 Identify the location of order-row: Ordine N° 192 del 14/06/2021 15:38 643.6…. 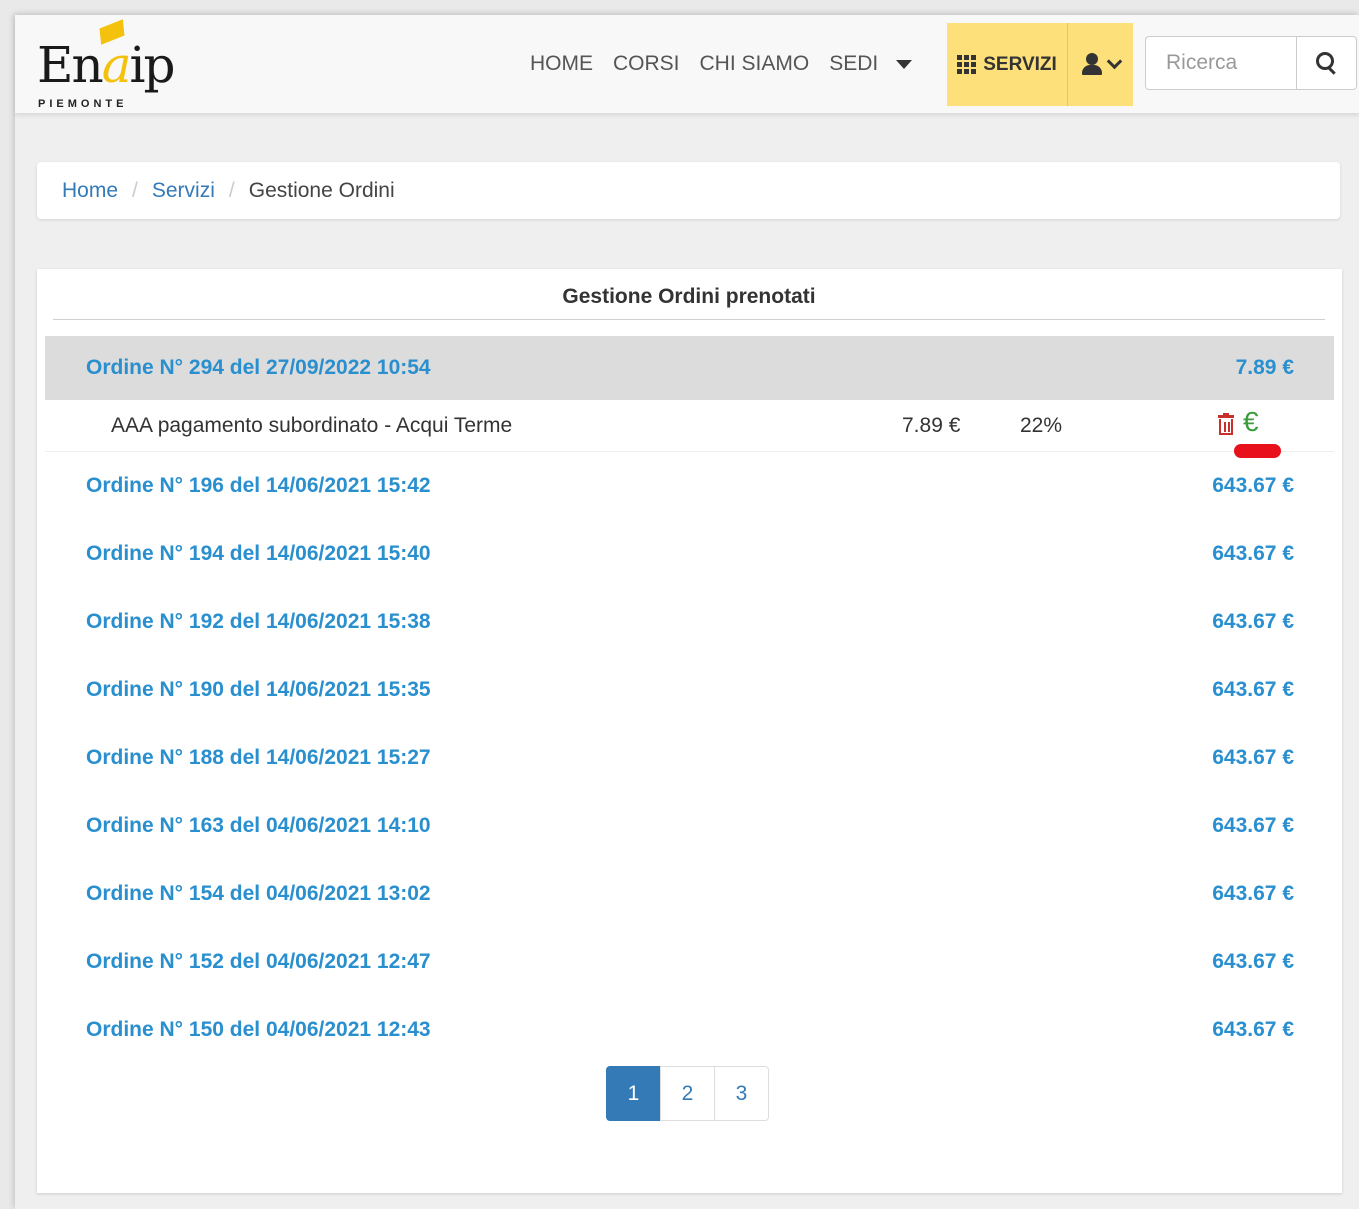
(689, 622).